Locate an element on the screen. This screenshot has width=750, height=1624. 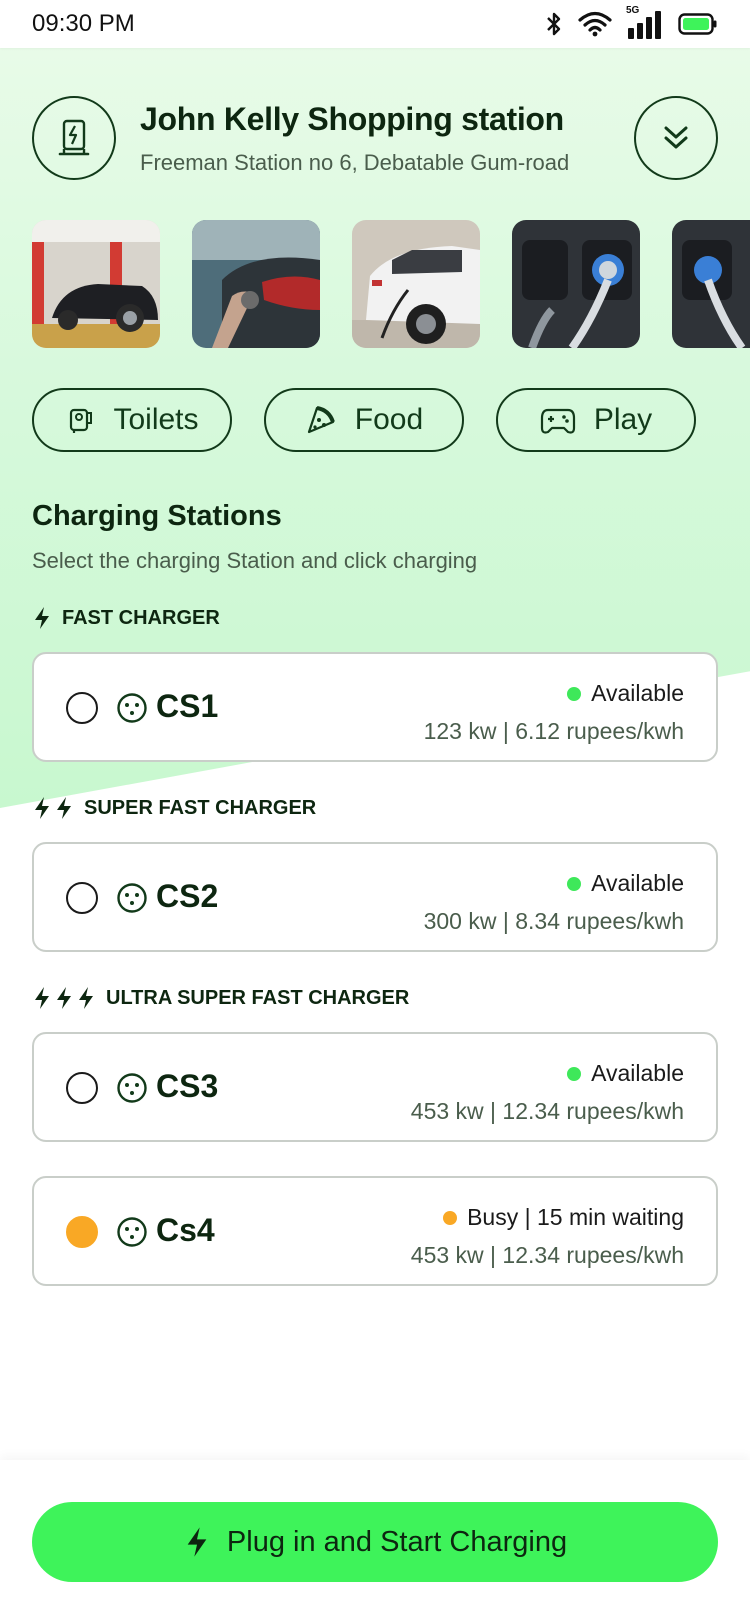
station-icon-badge is located at coordinates (74, 138).